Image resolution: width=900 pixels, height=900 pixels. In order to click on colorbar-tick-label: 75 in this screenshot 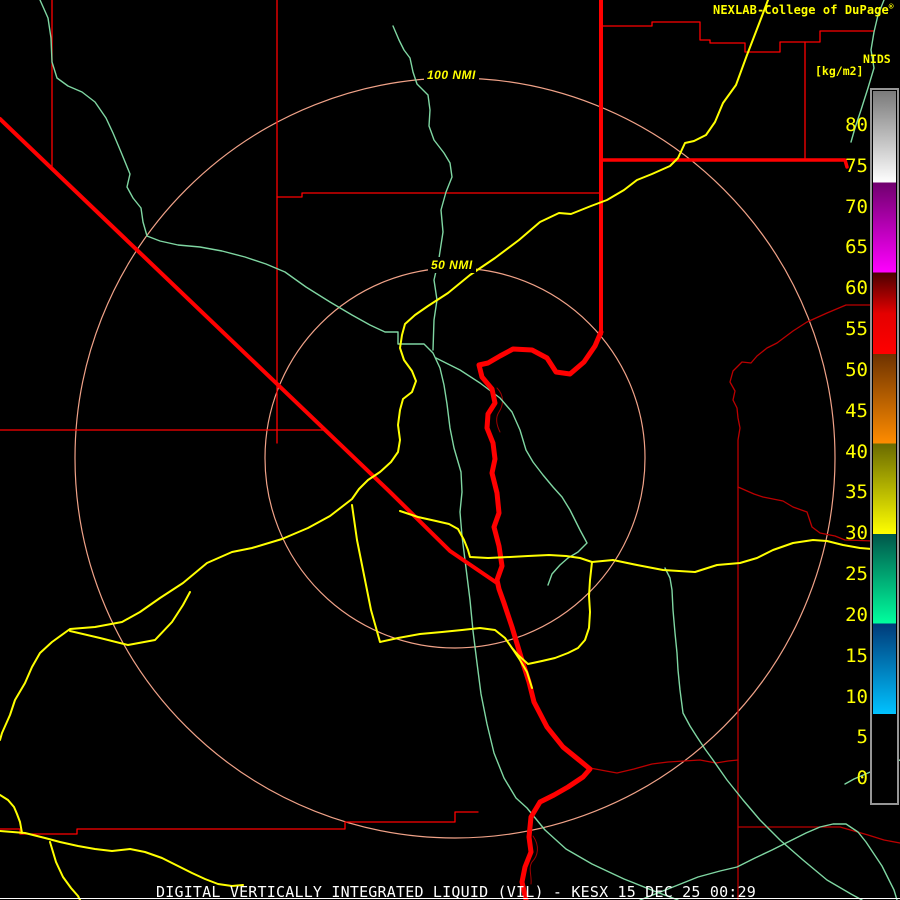, I will do `click(856, 165)`.